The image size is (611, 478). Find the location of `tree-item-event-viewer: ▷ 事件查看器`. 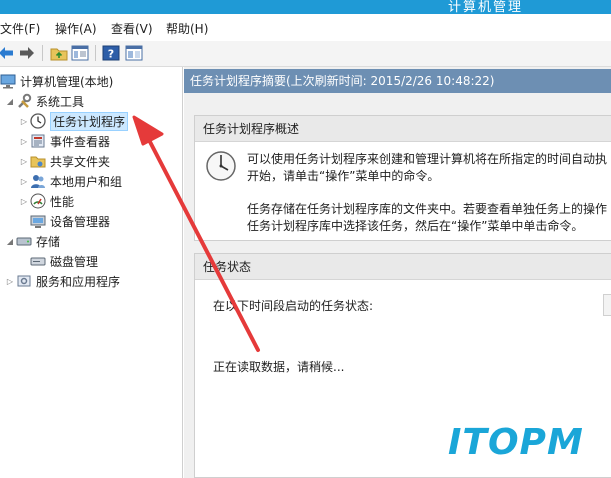

tree-item-event-viewer: ▷ 事件查看器 is located at coordinates (64, 141).